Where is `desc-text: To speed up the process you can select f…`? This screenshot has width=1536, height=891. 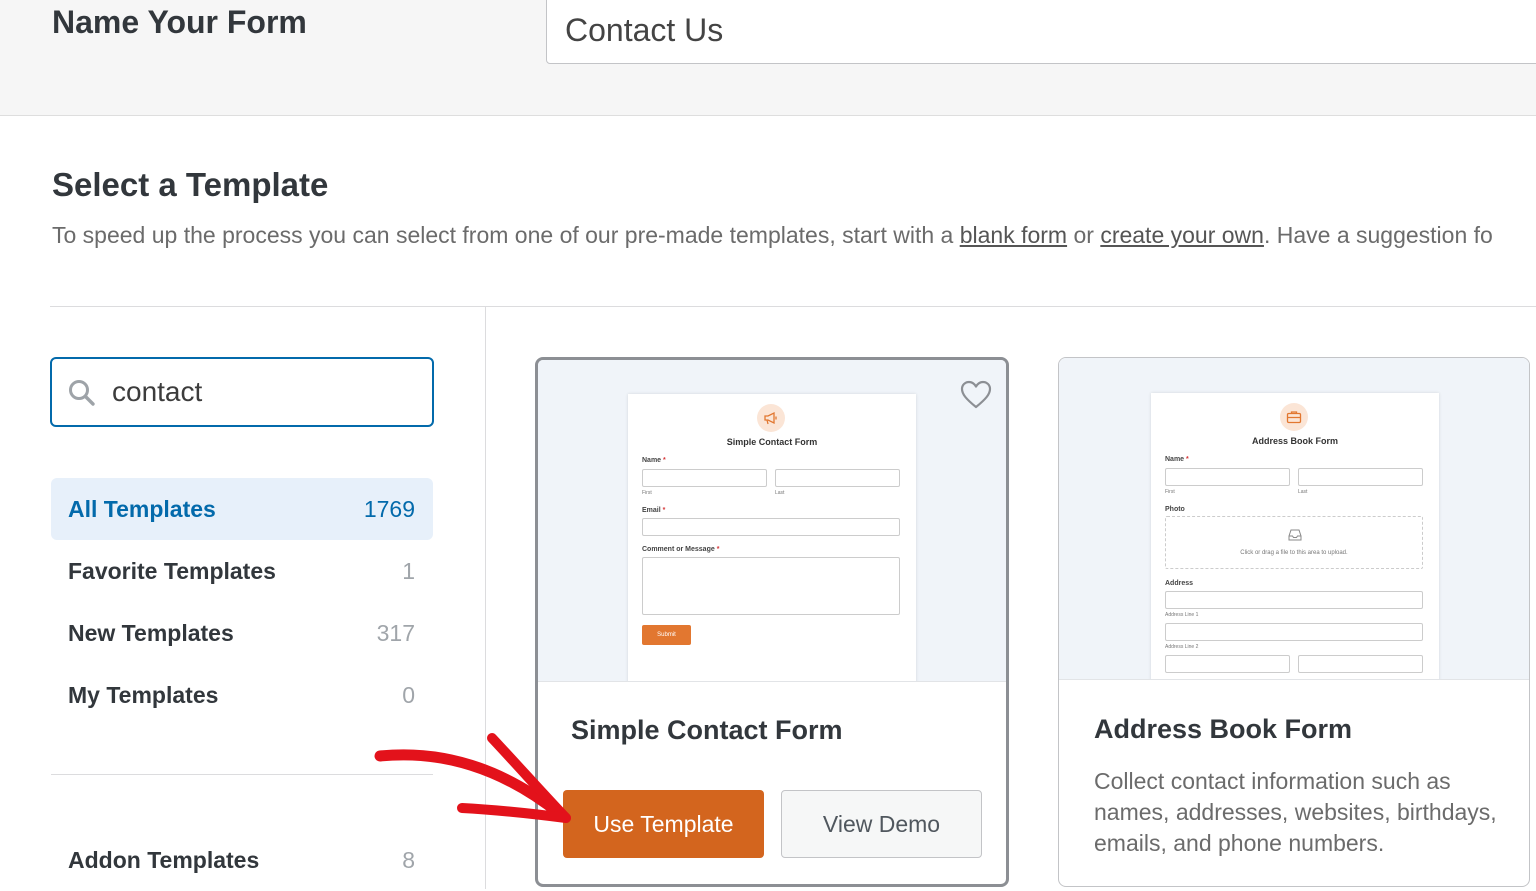
desc-text: To speed up the process you can select f… is located at coordinates (506, 235).